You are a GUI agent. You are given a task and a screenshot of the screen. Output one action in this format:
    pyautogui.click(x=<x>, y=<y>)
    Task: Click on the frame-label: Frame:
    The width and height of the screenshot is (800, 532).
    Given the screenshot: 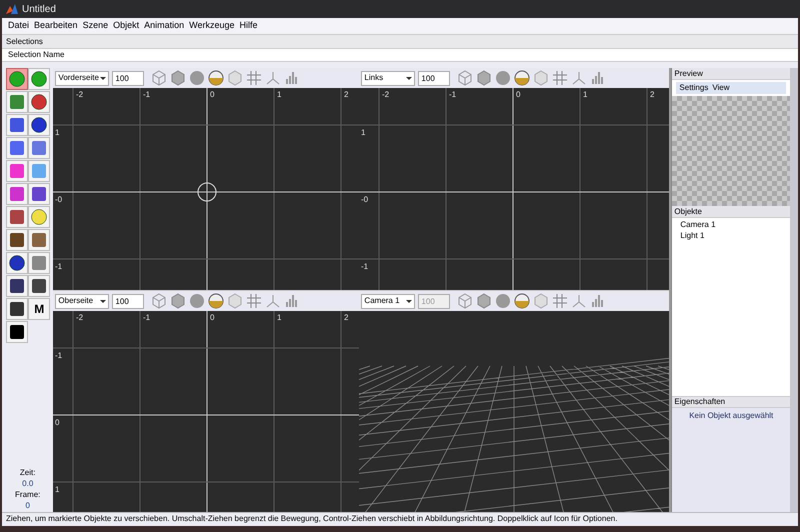 What is the action you would take?
    pyautogui.click(x=27, y=494)
    